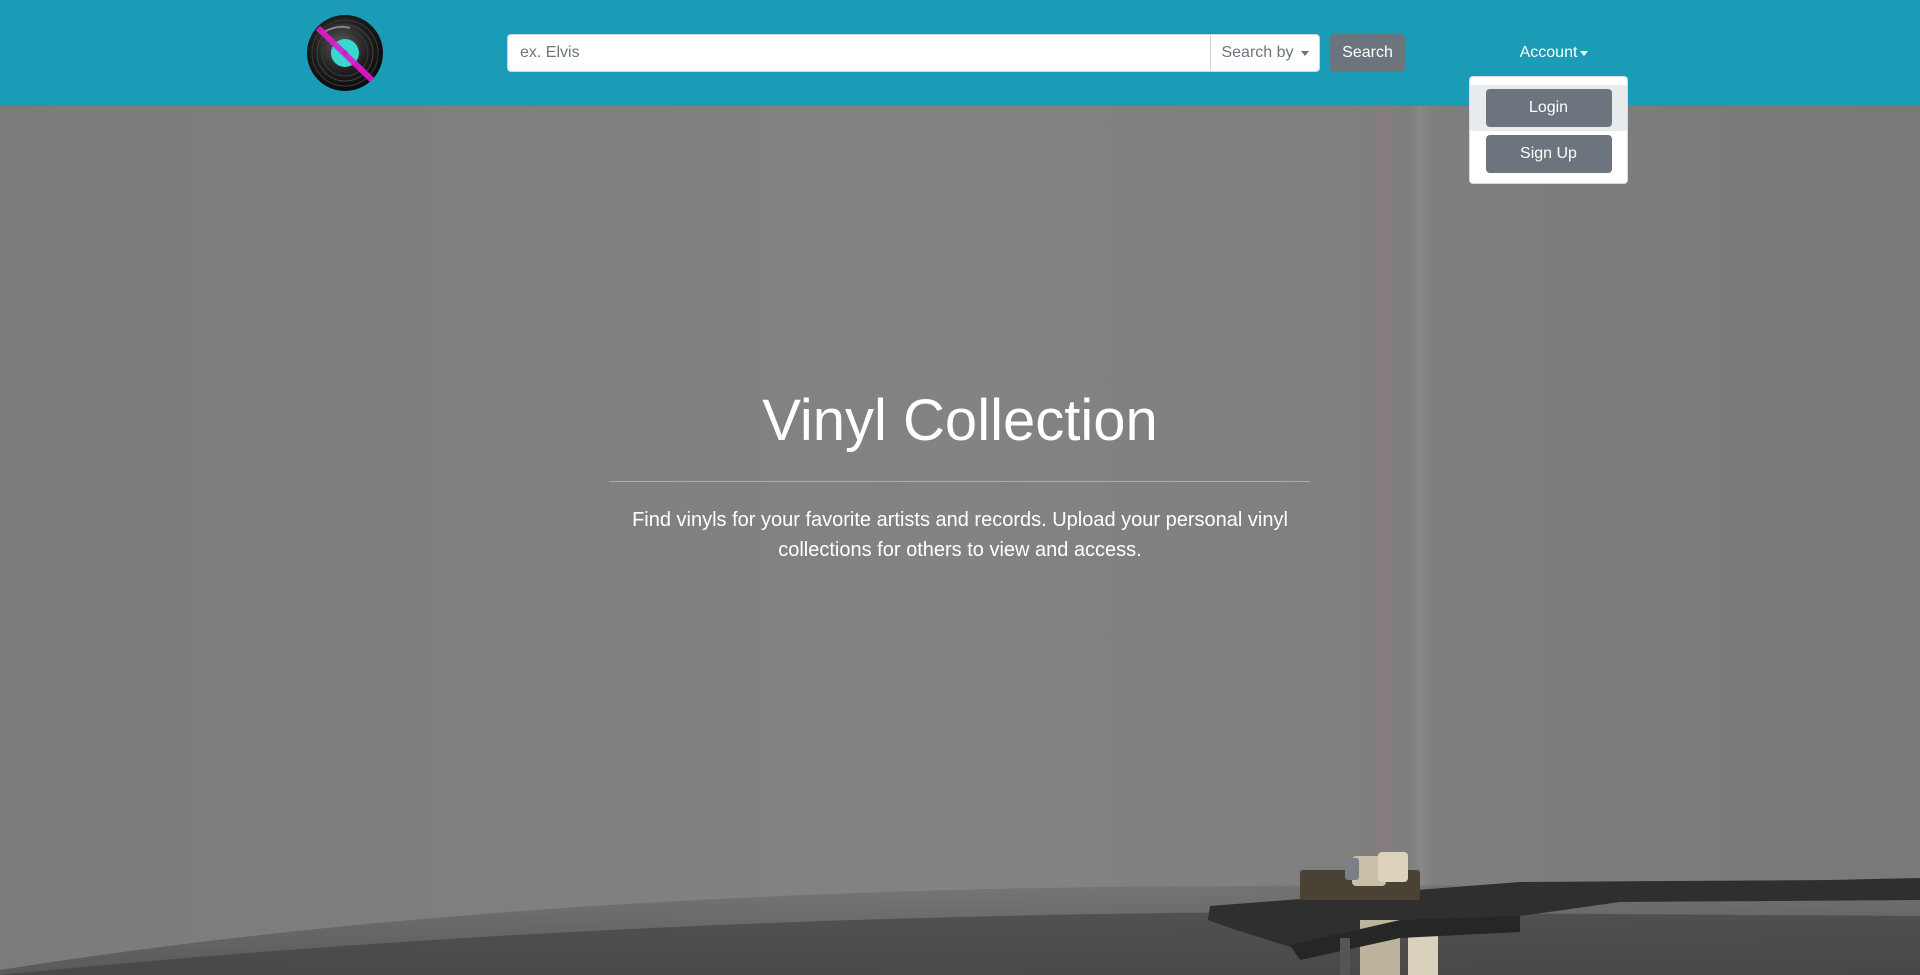 The height and width of the screenshot is (975, 1920). Describe the element at coordinates (858, 53) in the screenshot. I see `search-input` at that location.